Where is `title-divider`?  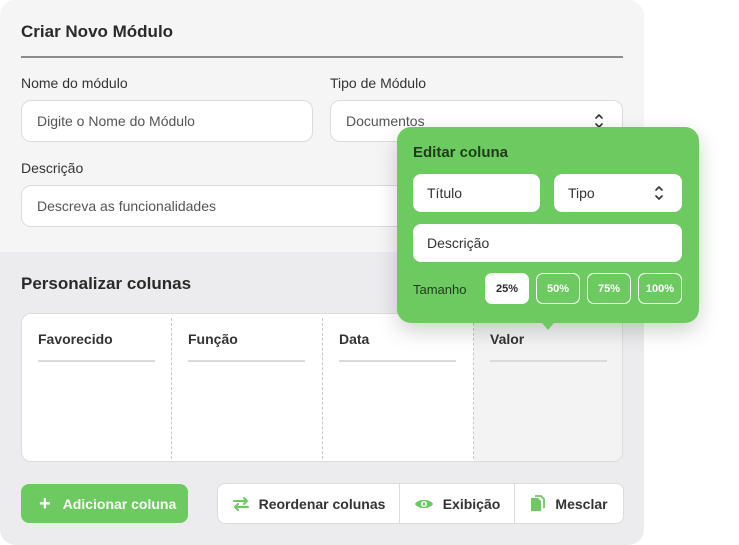
title-divider is located at coordinates (322, 57).